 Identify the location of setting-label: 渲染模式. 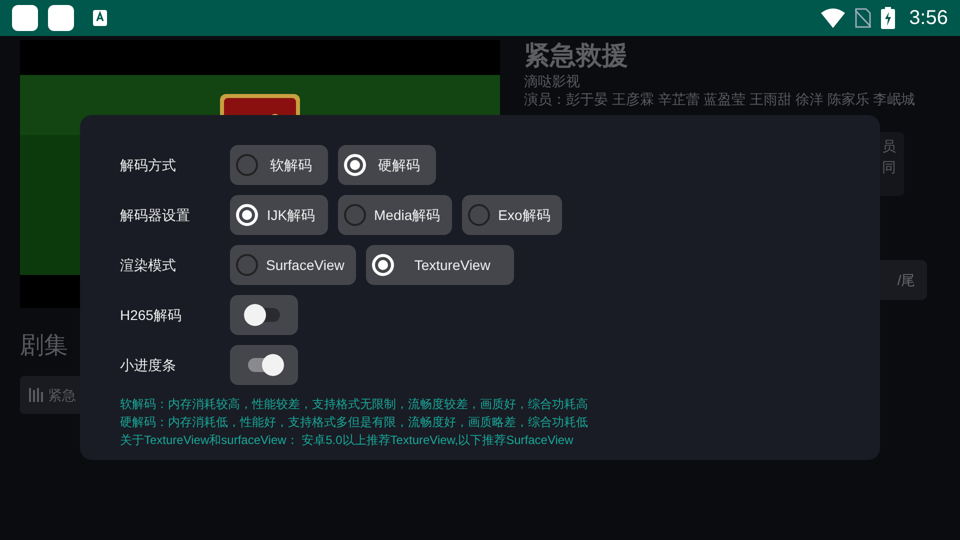
(148, 265).